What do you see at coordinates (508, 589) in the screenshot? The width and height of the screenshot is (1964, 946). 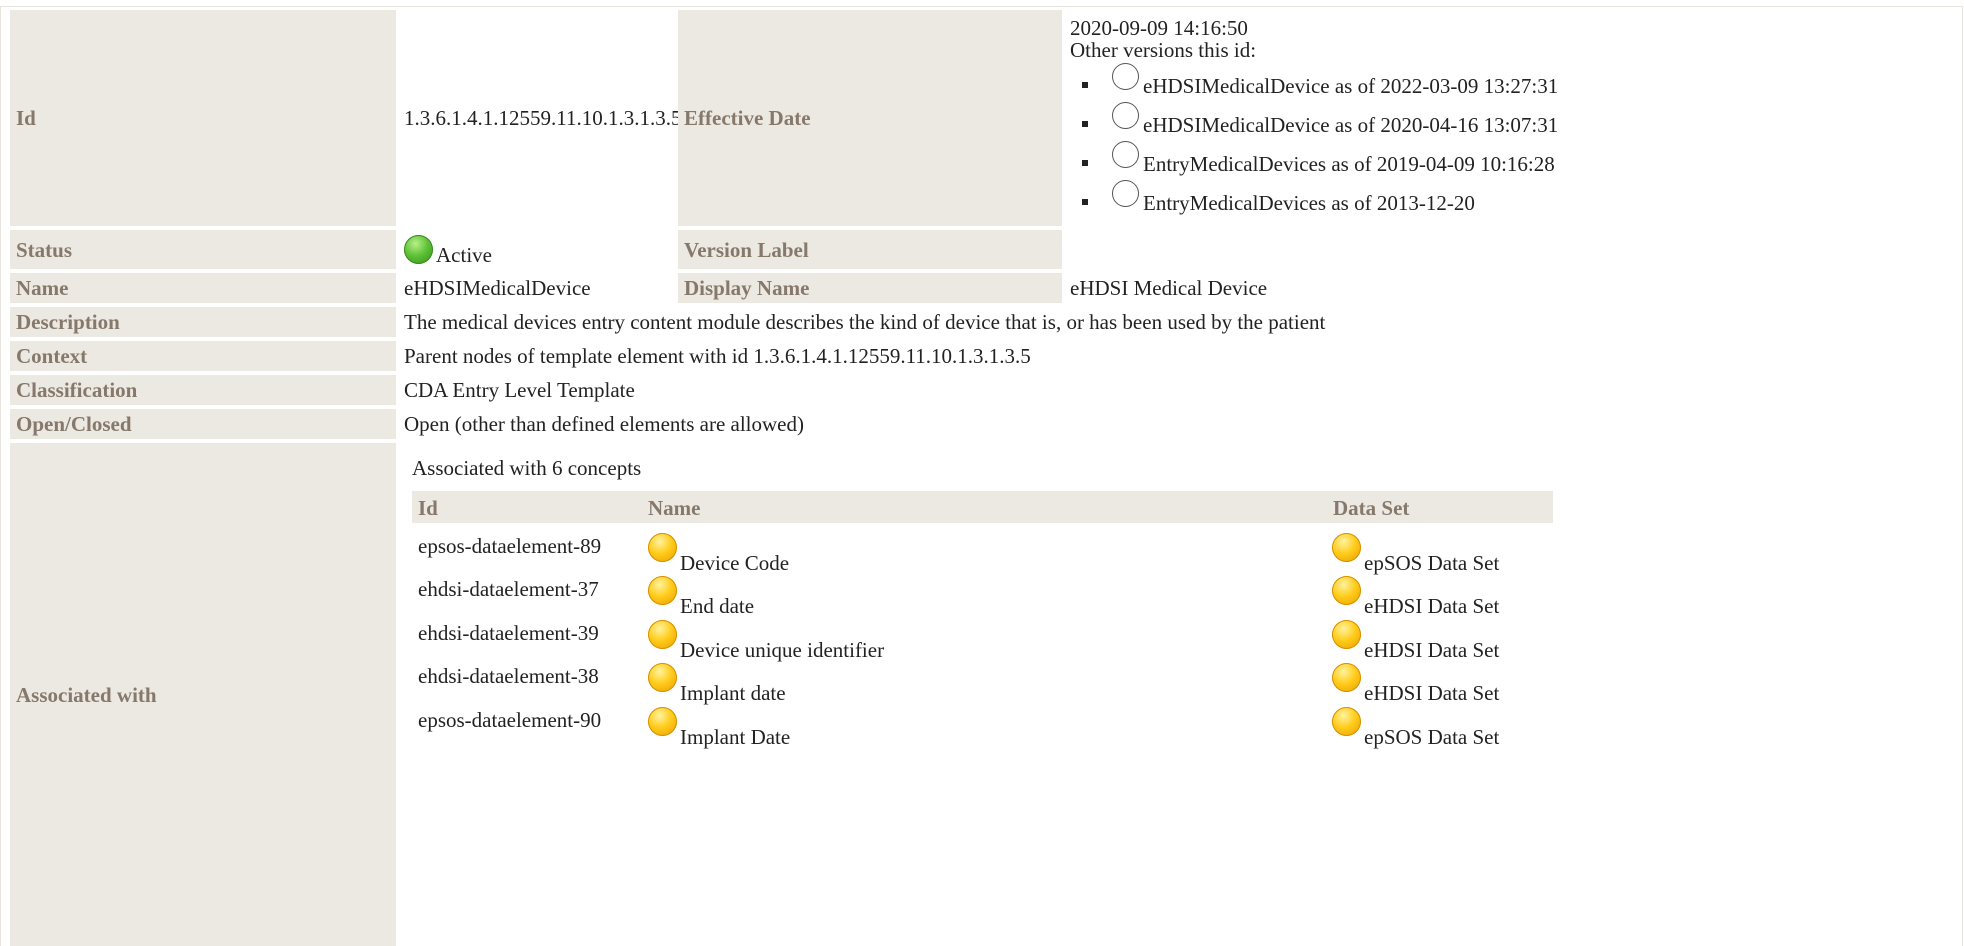 I see `concept-id: ehdsi-dataelement-37` at bounding box center [508, 589].